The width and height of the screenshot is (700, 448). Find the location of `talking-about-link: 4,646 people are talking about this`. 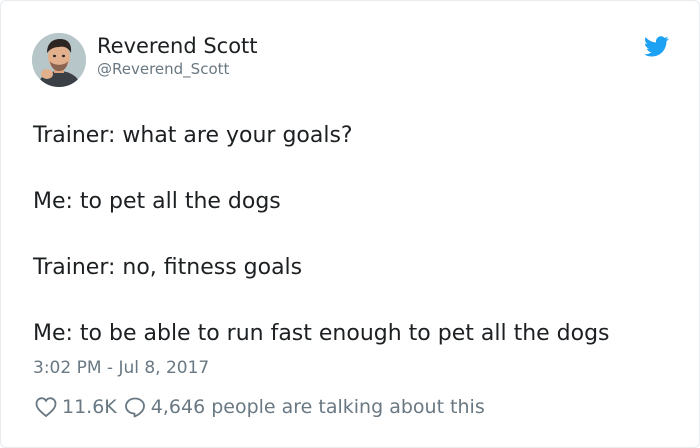

talking-about-link: 4,646 people are talking about this is located at coordinates (304, 407).